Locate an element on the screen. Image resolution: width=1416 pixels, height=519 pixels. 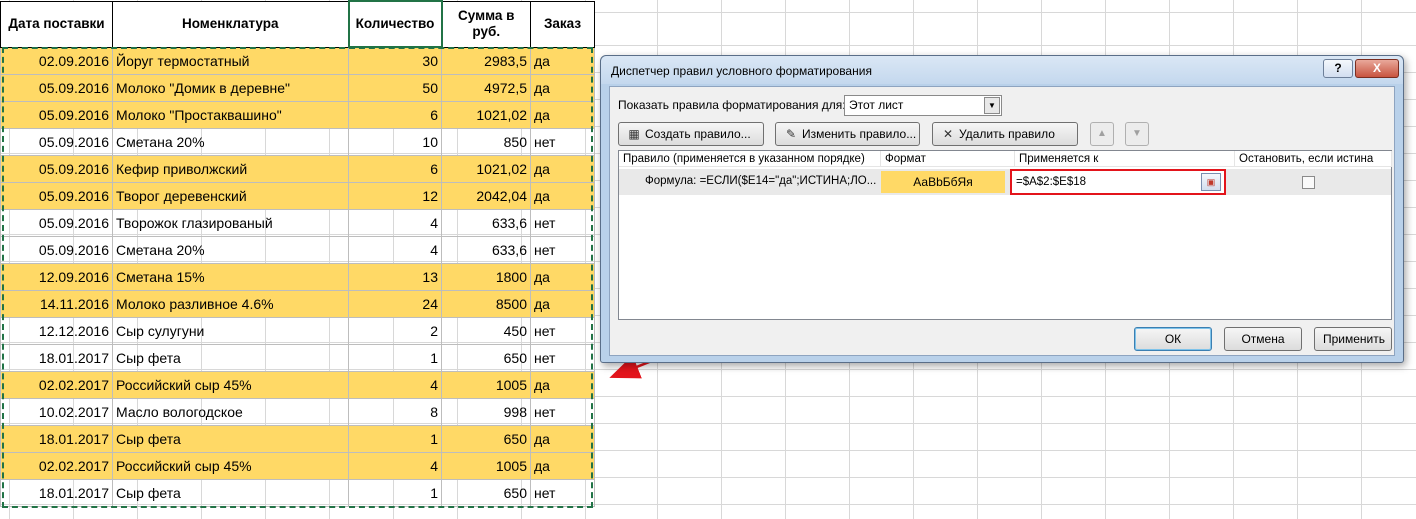
cell-name: Сыр сулугуни is located at coordinates (230, 330).